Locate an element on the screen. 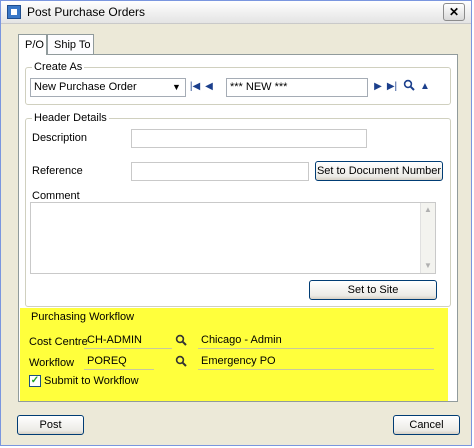 The image size is (474, 448). cost-centre-name: Chicago - Admin is located at coordinates (241, 340).